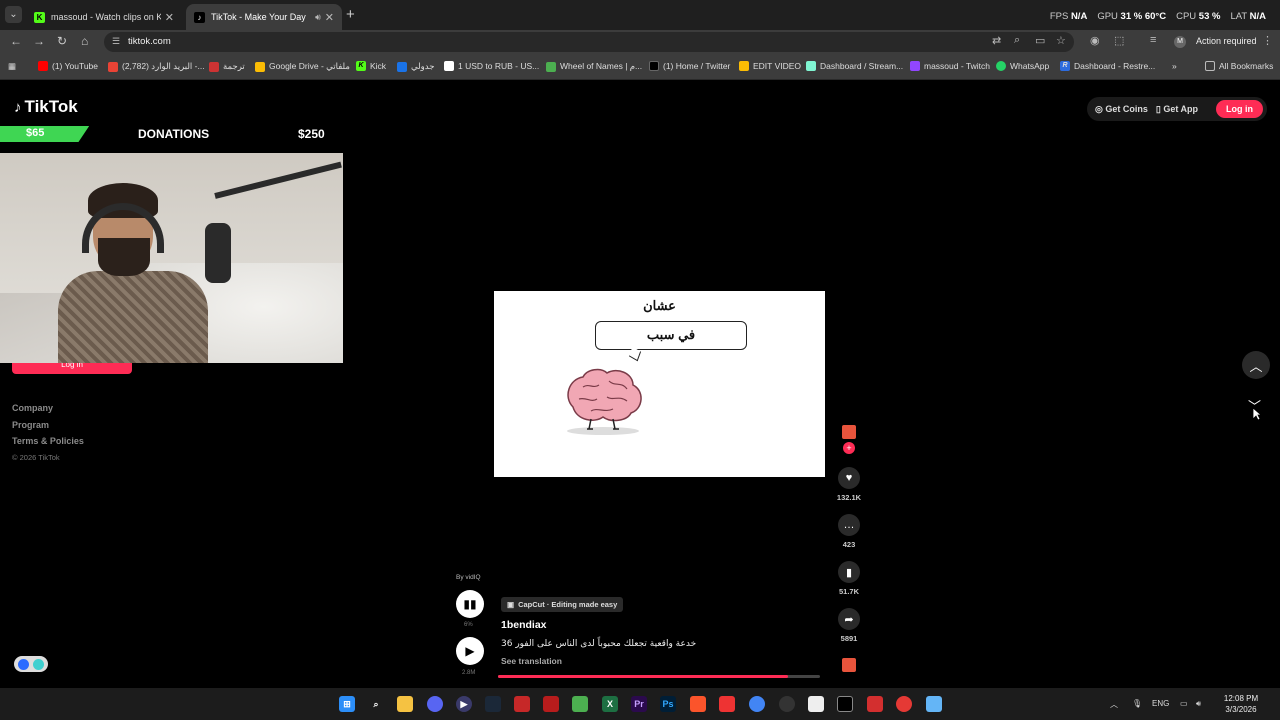  What do you see at coordinates (1119, 40) in the screenshot?
I see `puzzle-icon: ⬚` at bounding box center [1119, 40].